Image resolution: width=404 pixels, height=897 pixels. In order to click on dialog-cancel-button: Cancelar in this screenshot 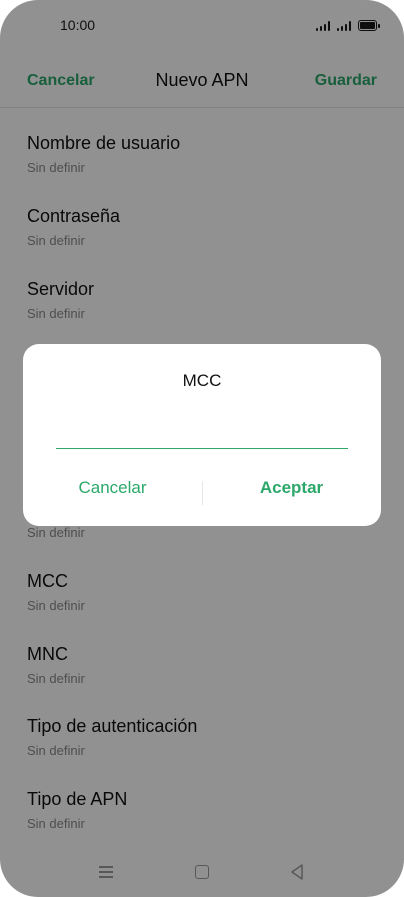, I will do `click(112, 488)`.